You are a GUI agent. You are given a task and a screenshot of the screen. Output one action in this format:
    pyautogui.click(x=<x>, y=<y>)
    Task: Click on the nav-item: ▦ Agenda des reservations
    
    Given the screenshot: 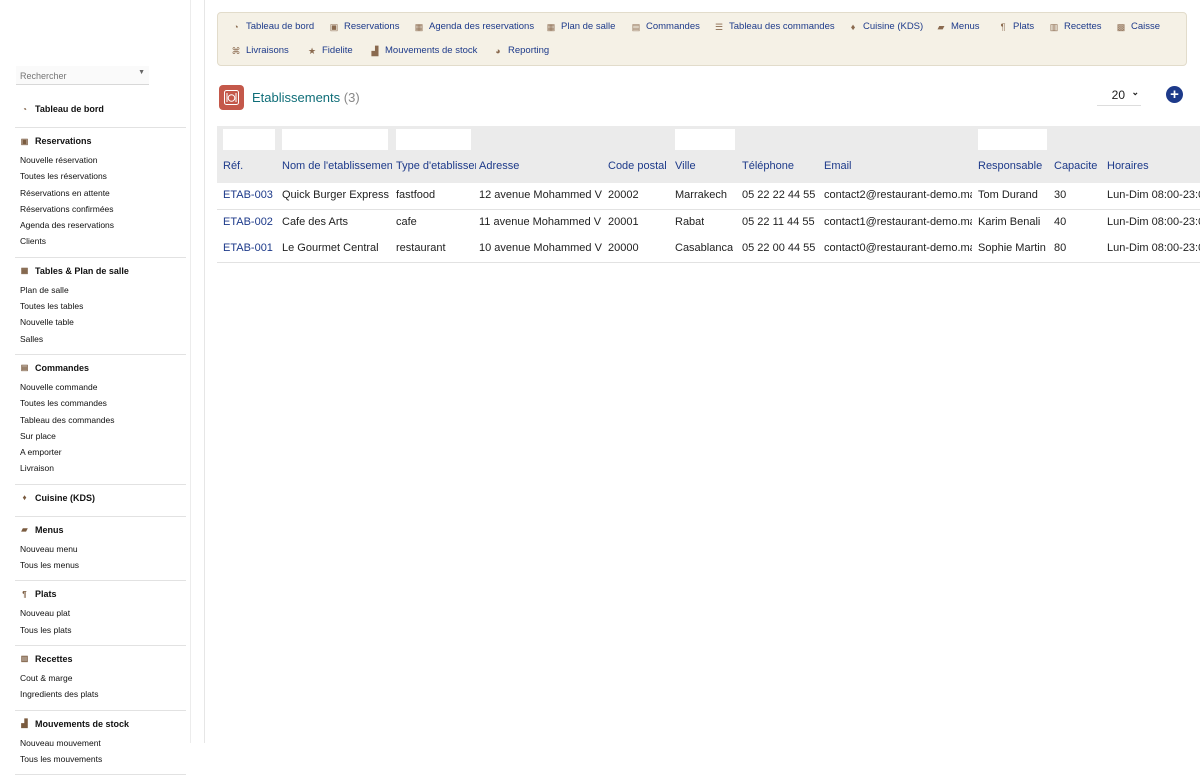 What is the action you would take?
    pyautogui.click(x=474, y=26)
    